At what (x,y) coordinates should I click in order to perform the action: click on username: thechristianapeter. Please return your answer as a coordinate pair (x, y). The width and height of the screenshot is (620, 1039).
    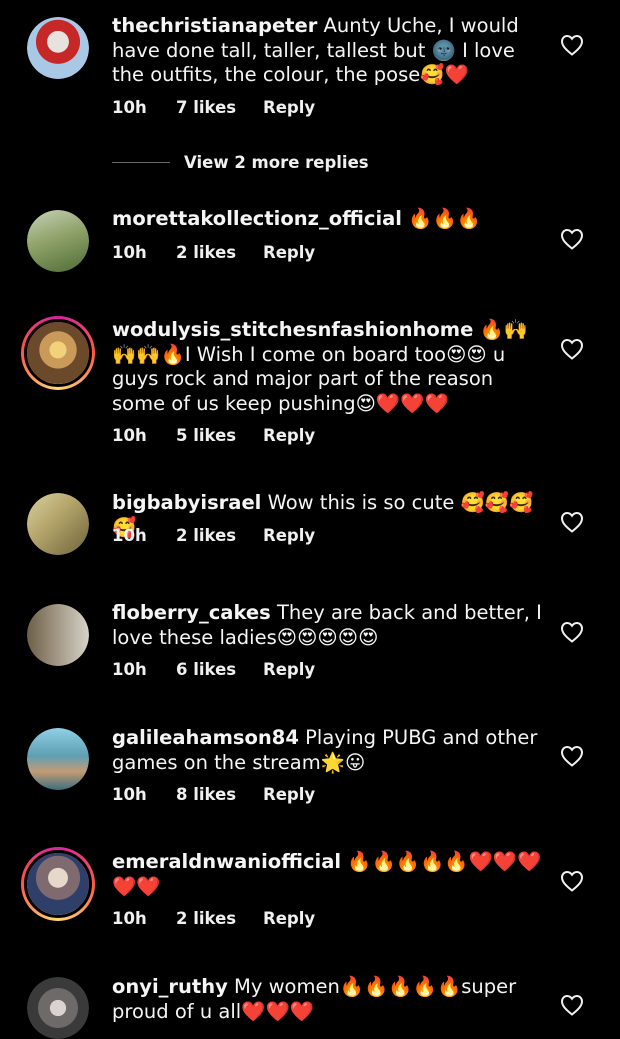
    Looking at the image, I should click on (214, 25).